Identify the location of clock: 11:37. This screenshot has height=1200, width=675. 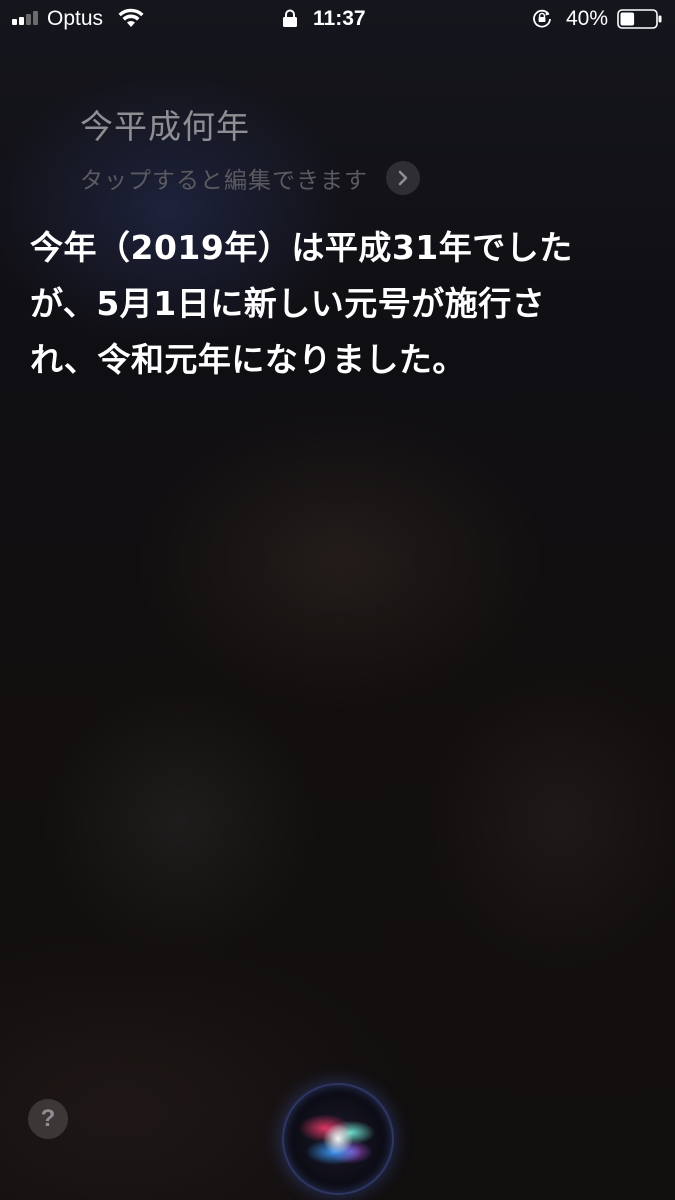
(339, 18).